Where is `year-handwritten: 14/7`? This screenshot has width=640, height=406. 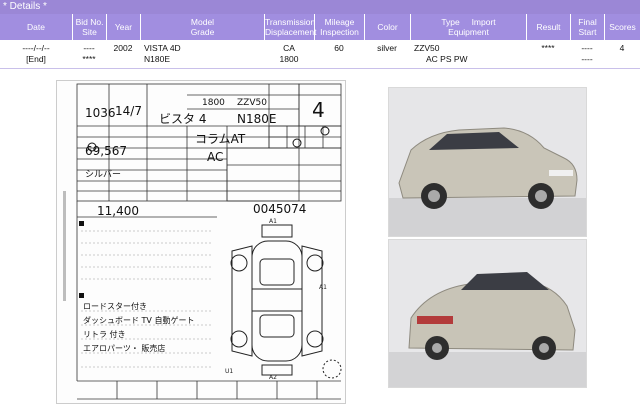 year-handwritten: 14/7 is located at coordinates (128, 111).